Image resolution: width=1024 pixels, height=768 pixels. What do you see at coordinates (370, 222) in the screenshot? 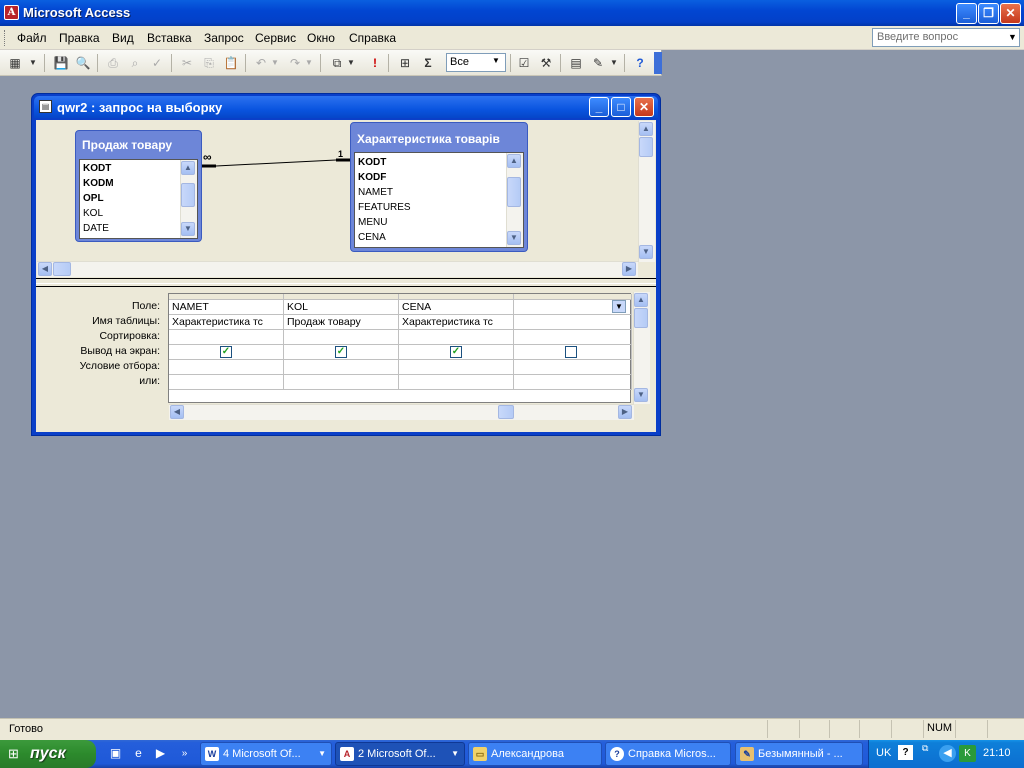
I see `field-item: MENU` at bounding box center [370, 222].